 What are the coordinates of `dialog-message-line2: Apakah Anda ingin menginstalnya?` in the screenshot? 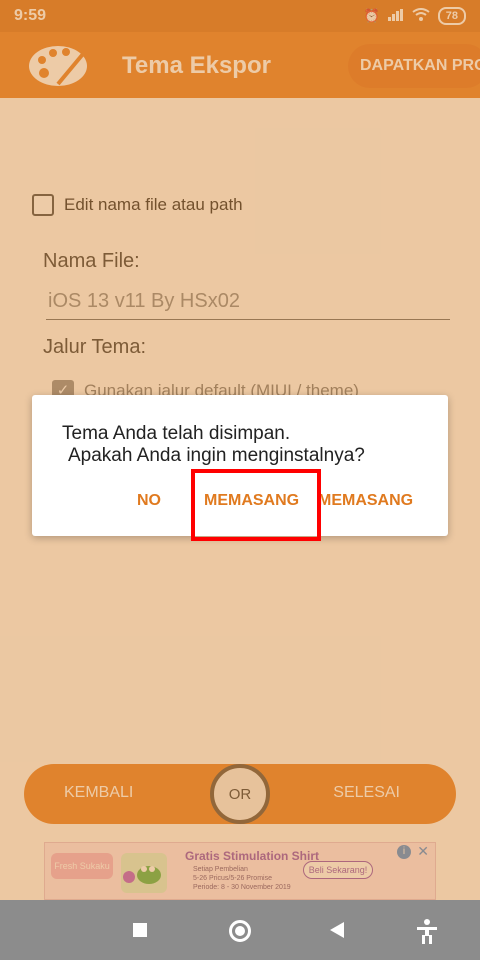 It's located at (216, 455).